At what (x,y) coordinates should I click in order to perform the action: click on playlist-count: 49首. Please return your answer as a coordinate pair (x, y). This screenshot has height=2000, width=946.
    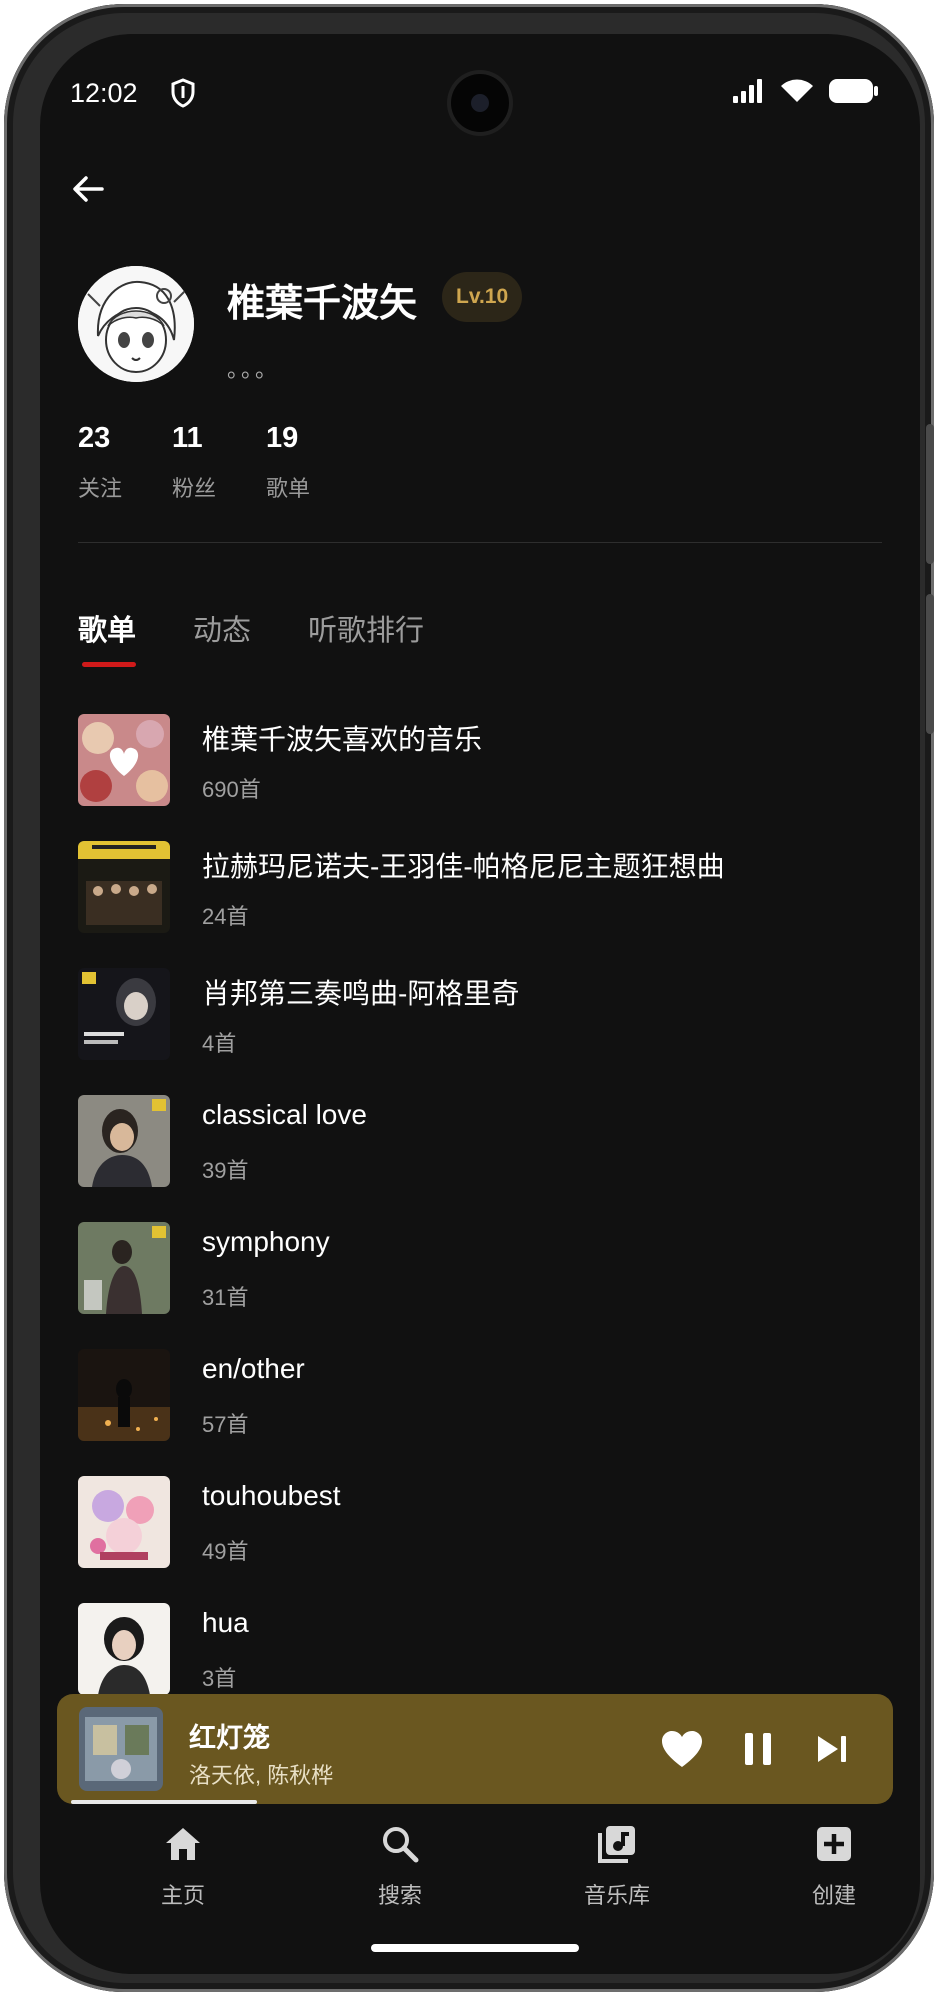
    Looking at the image, I should click on (225, 1551).